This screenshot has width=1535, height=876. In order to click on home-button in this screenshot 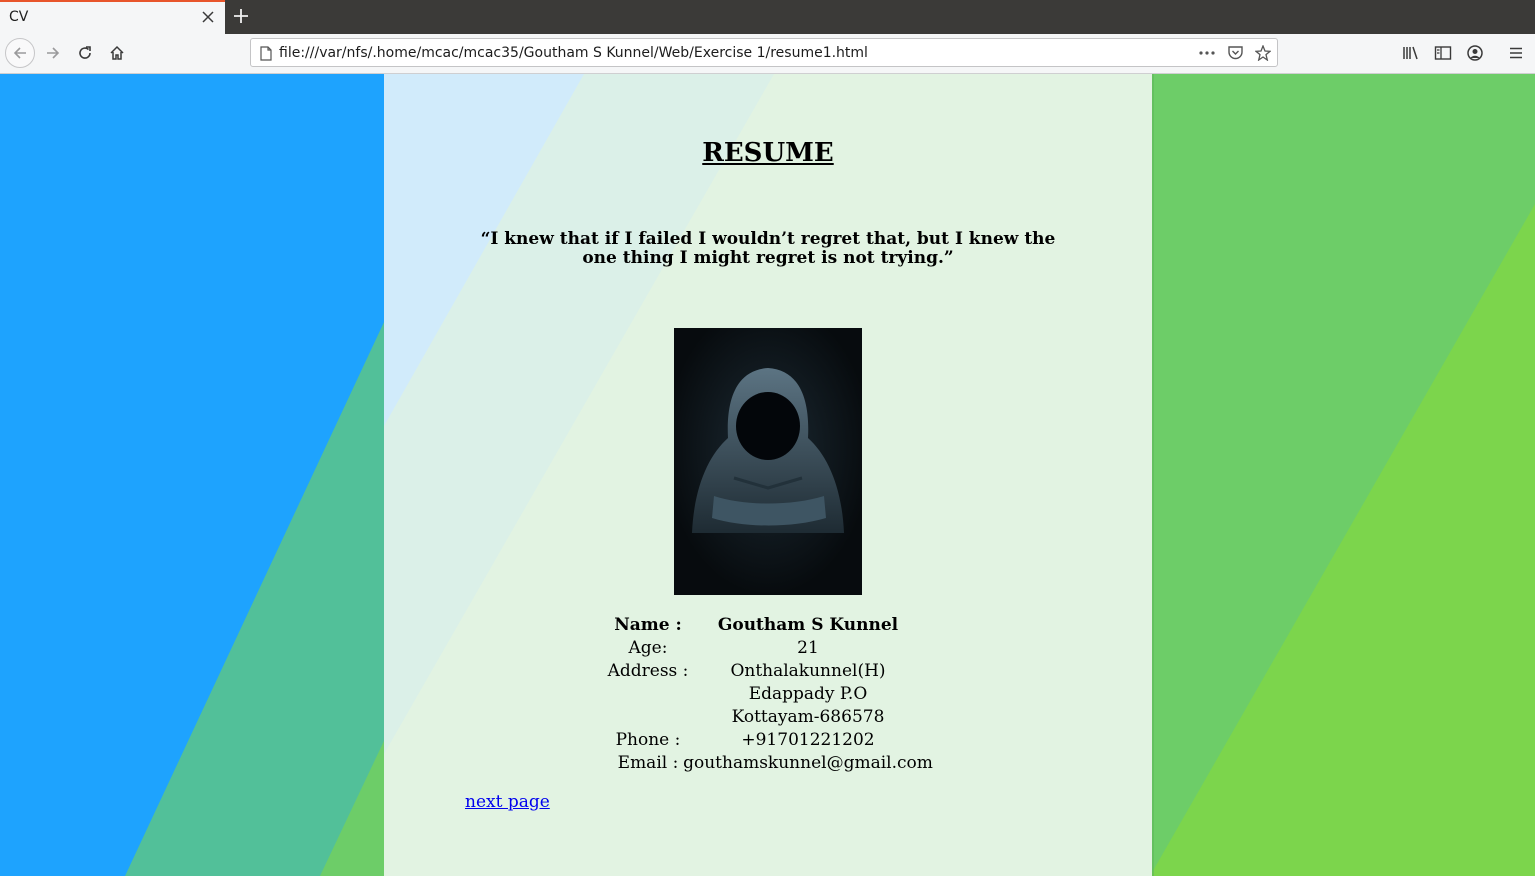, I will do `click(117, 53)`.